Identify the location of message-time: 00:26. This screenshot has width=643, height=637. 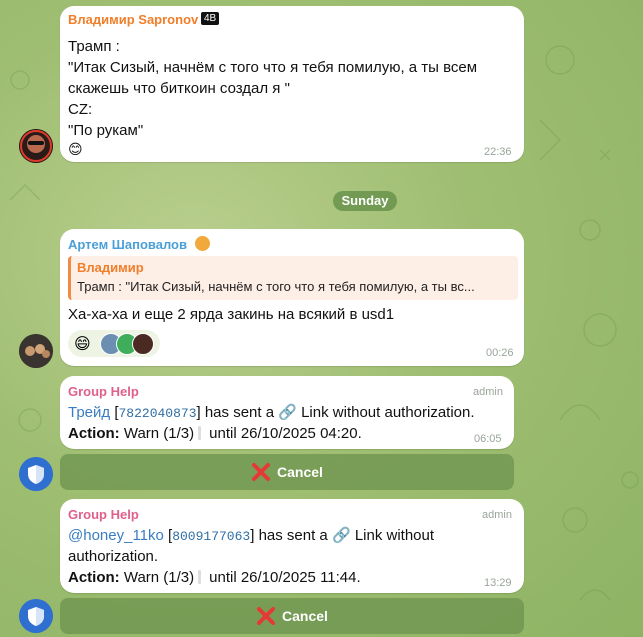
(500, 353).